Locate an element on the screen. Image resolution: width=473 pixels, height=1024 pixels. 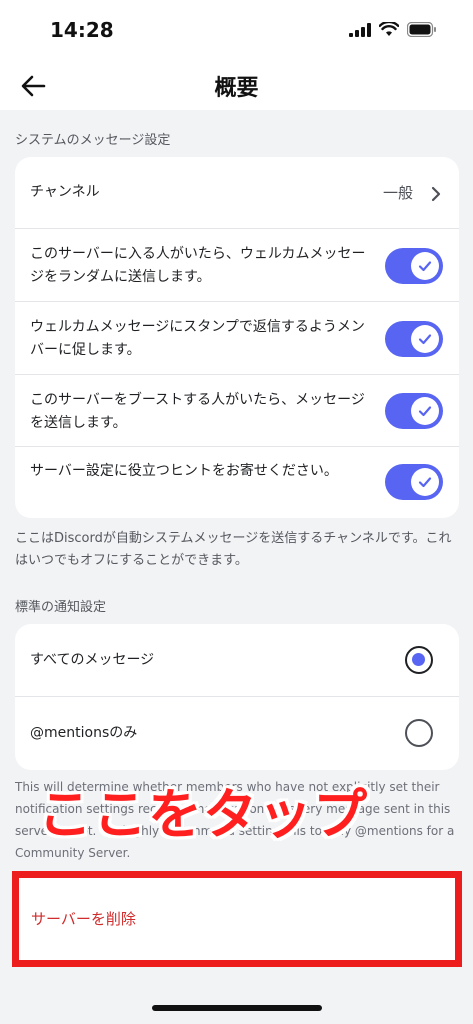
tips-toggle is located at coordinates (414, 482).